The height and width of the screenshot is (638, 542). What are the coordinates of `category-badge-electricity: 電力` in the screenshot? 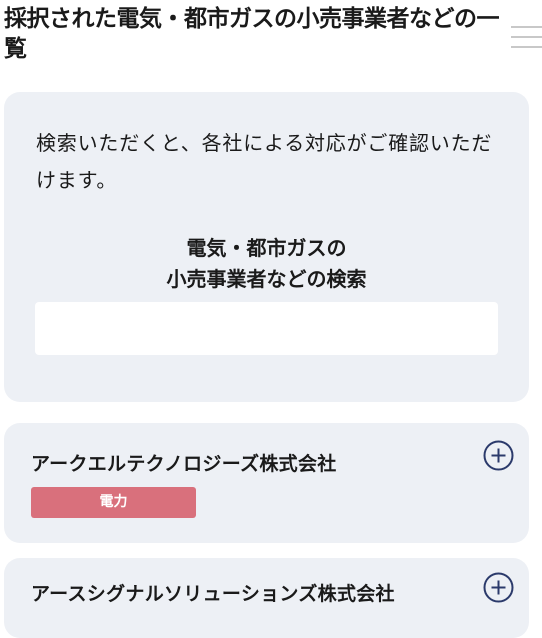 It's located at (113, 502).